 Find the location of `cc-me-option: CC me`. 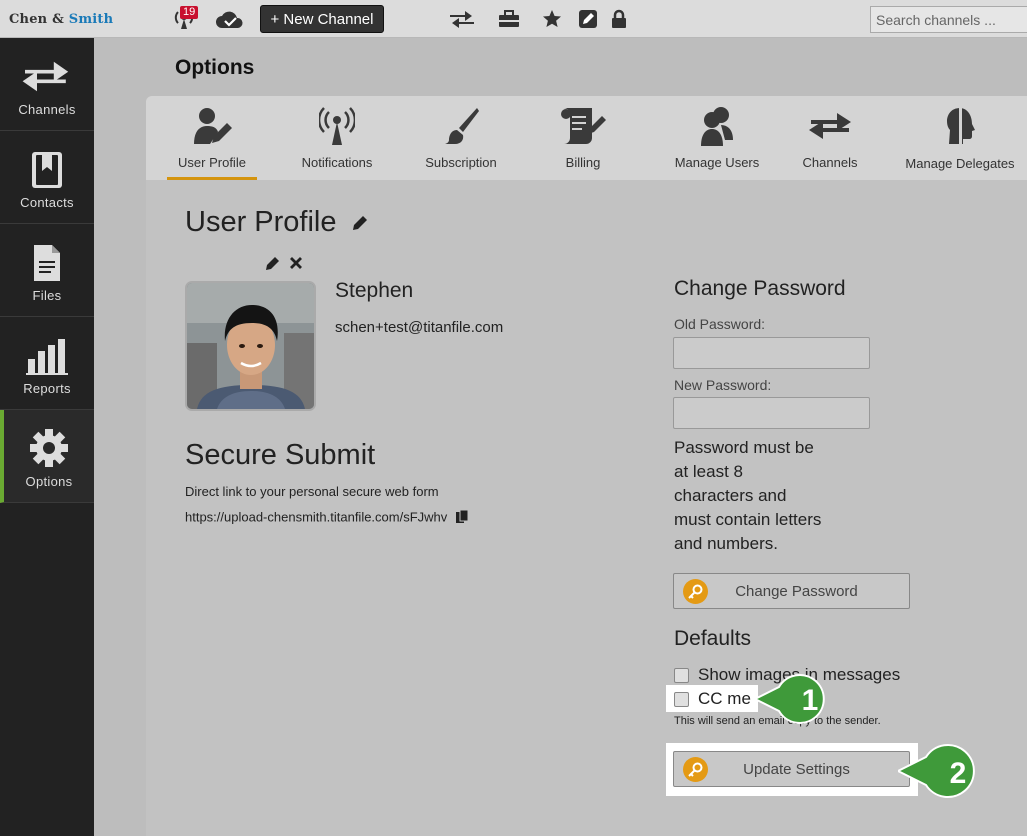

cc-me-option: CC me is located at coordinates (712, 699).